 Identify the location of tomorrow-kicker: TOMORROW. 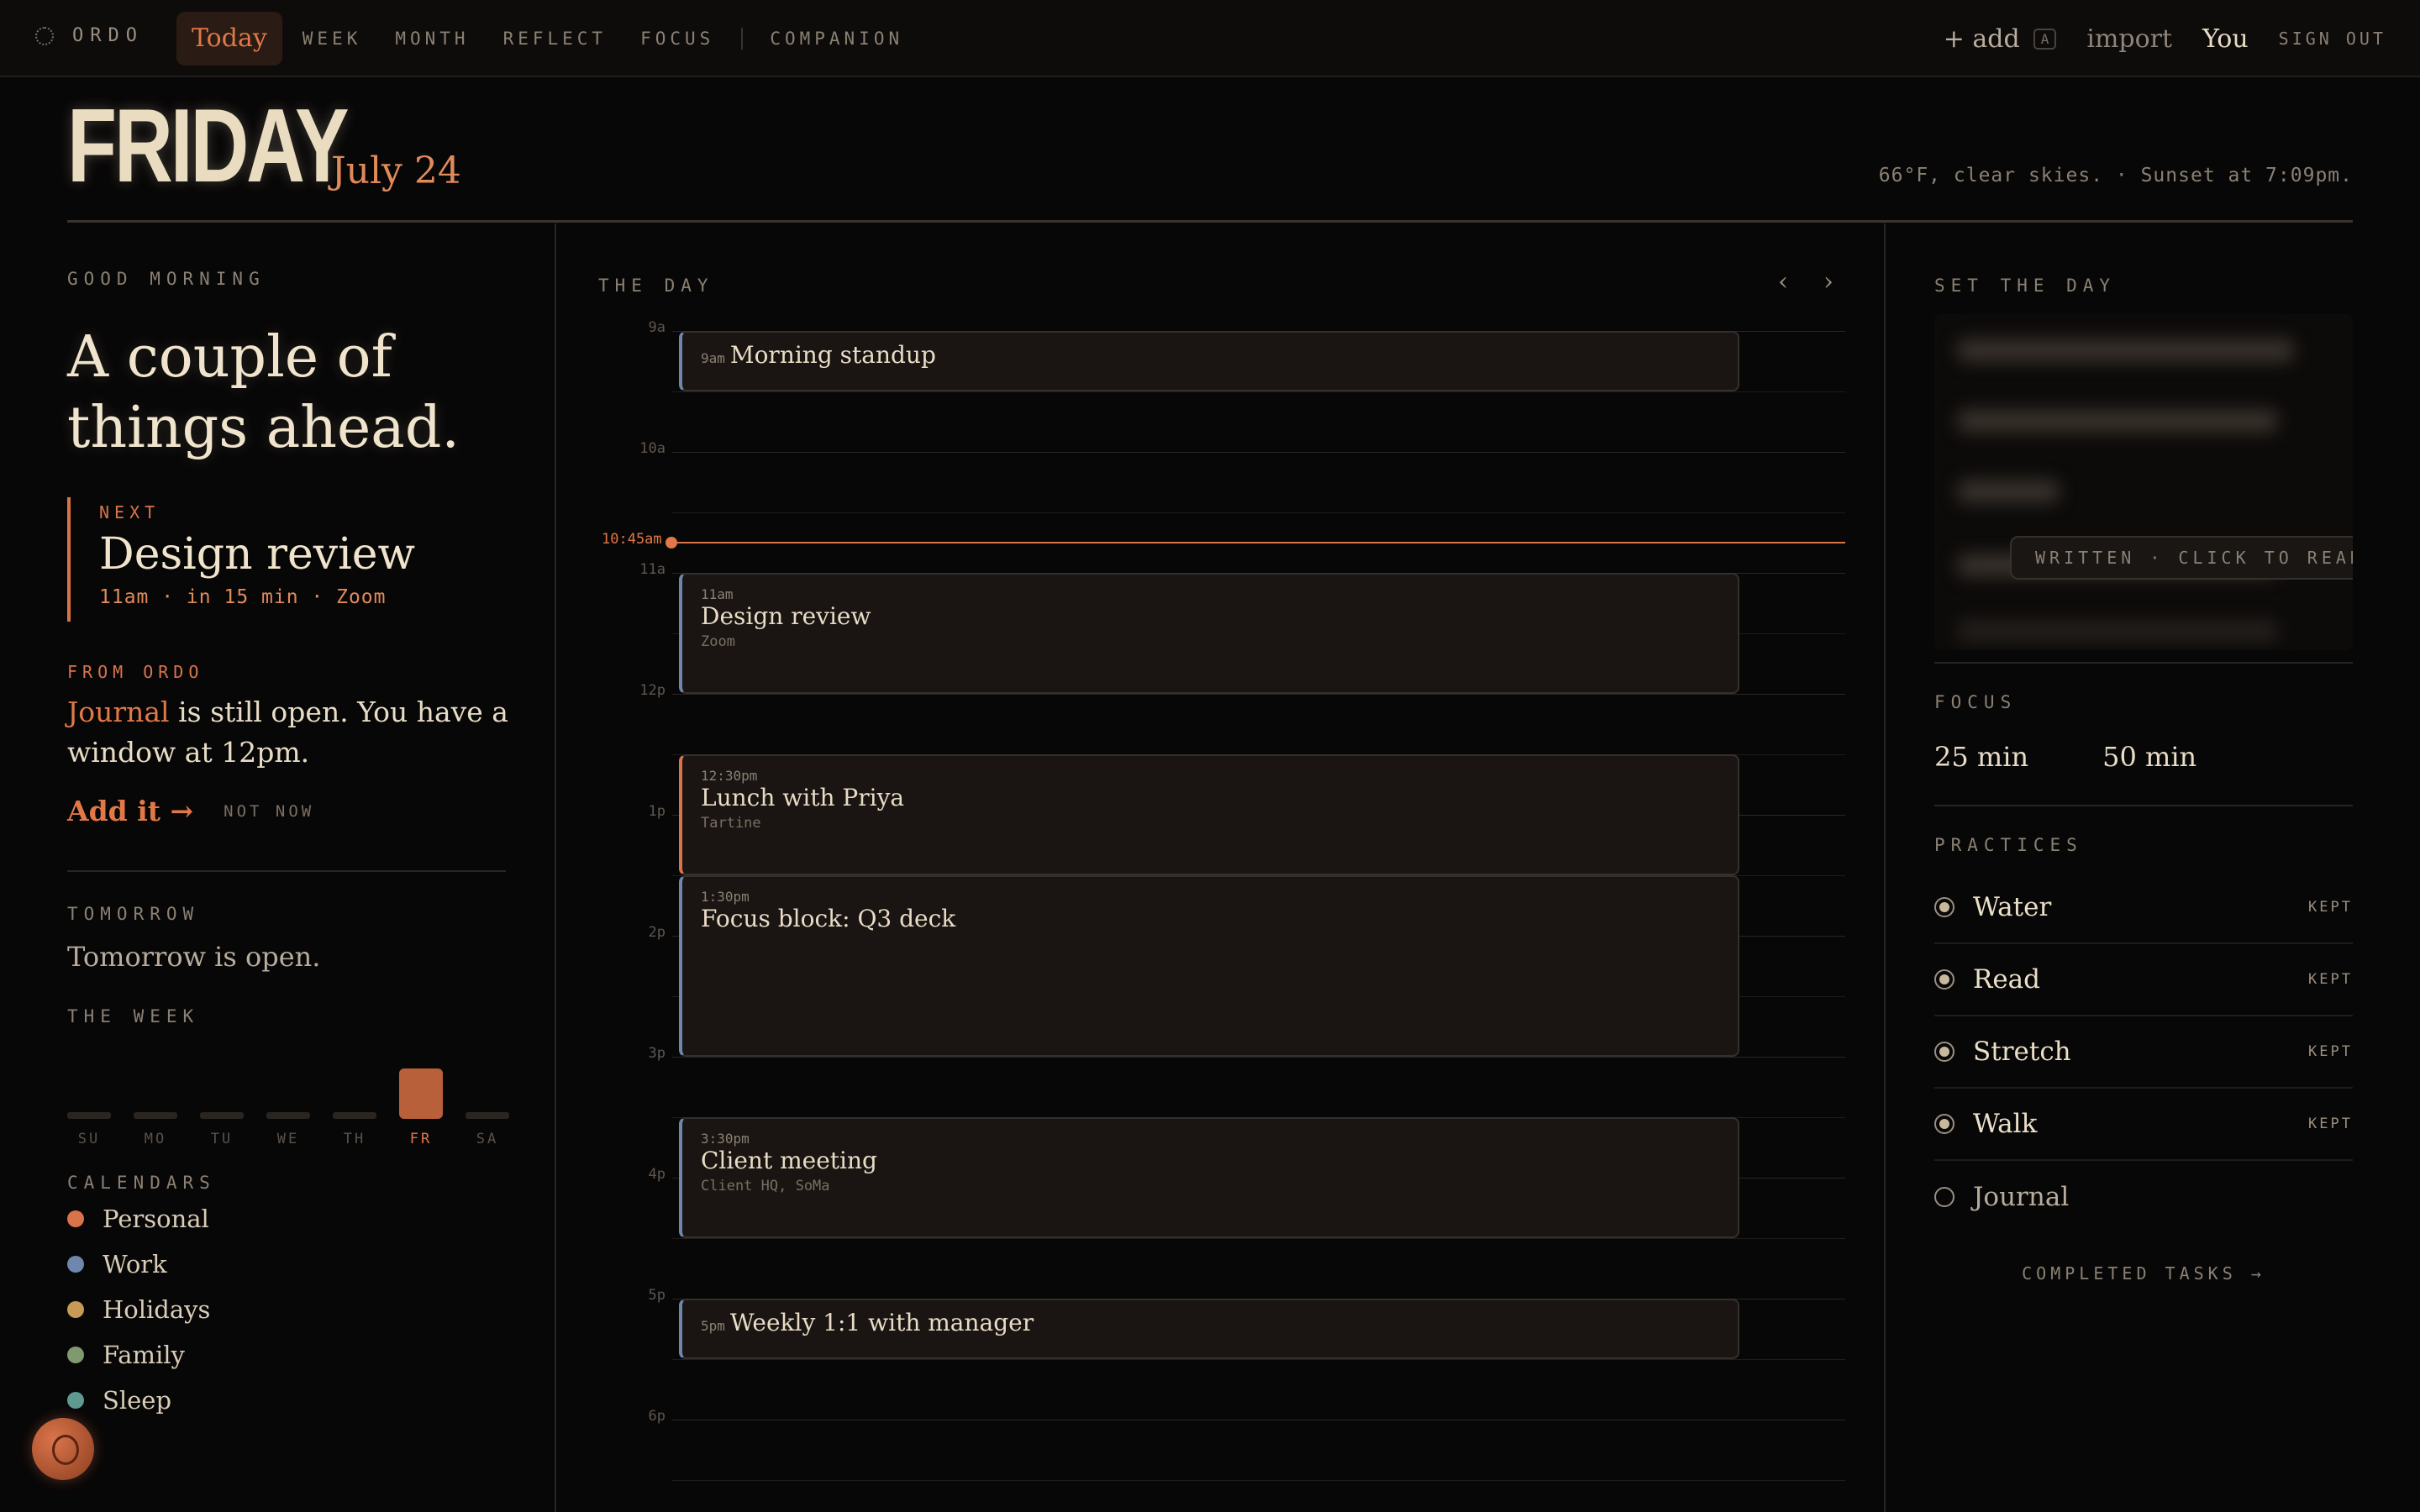
(133, 914).